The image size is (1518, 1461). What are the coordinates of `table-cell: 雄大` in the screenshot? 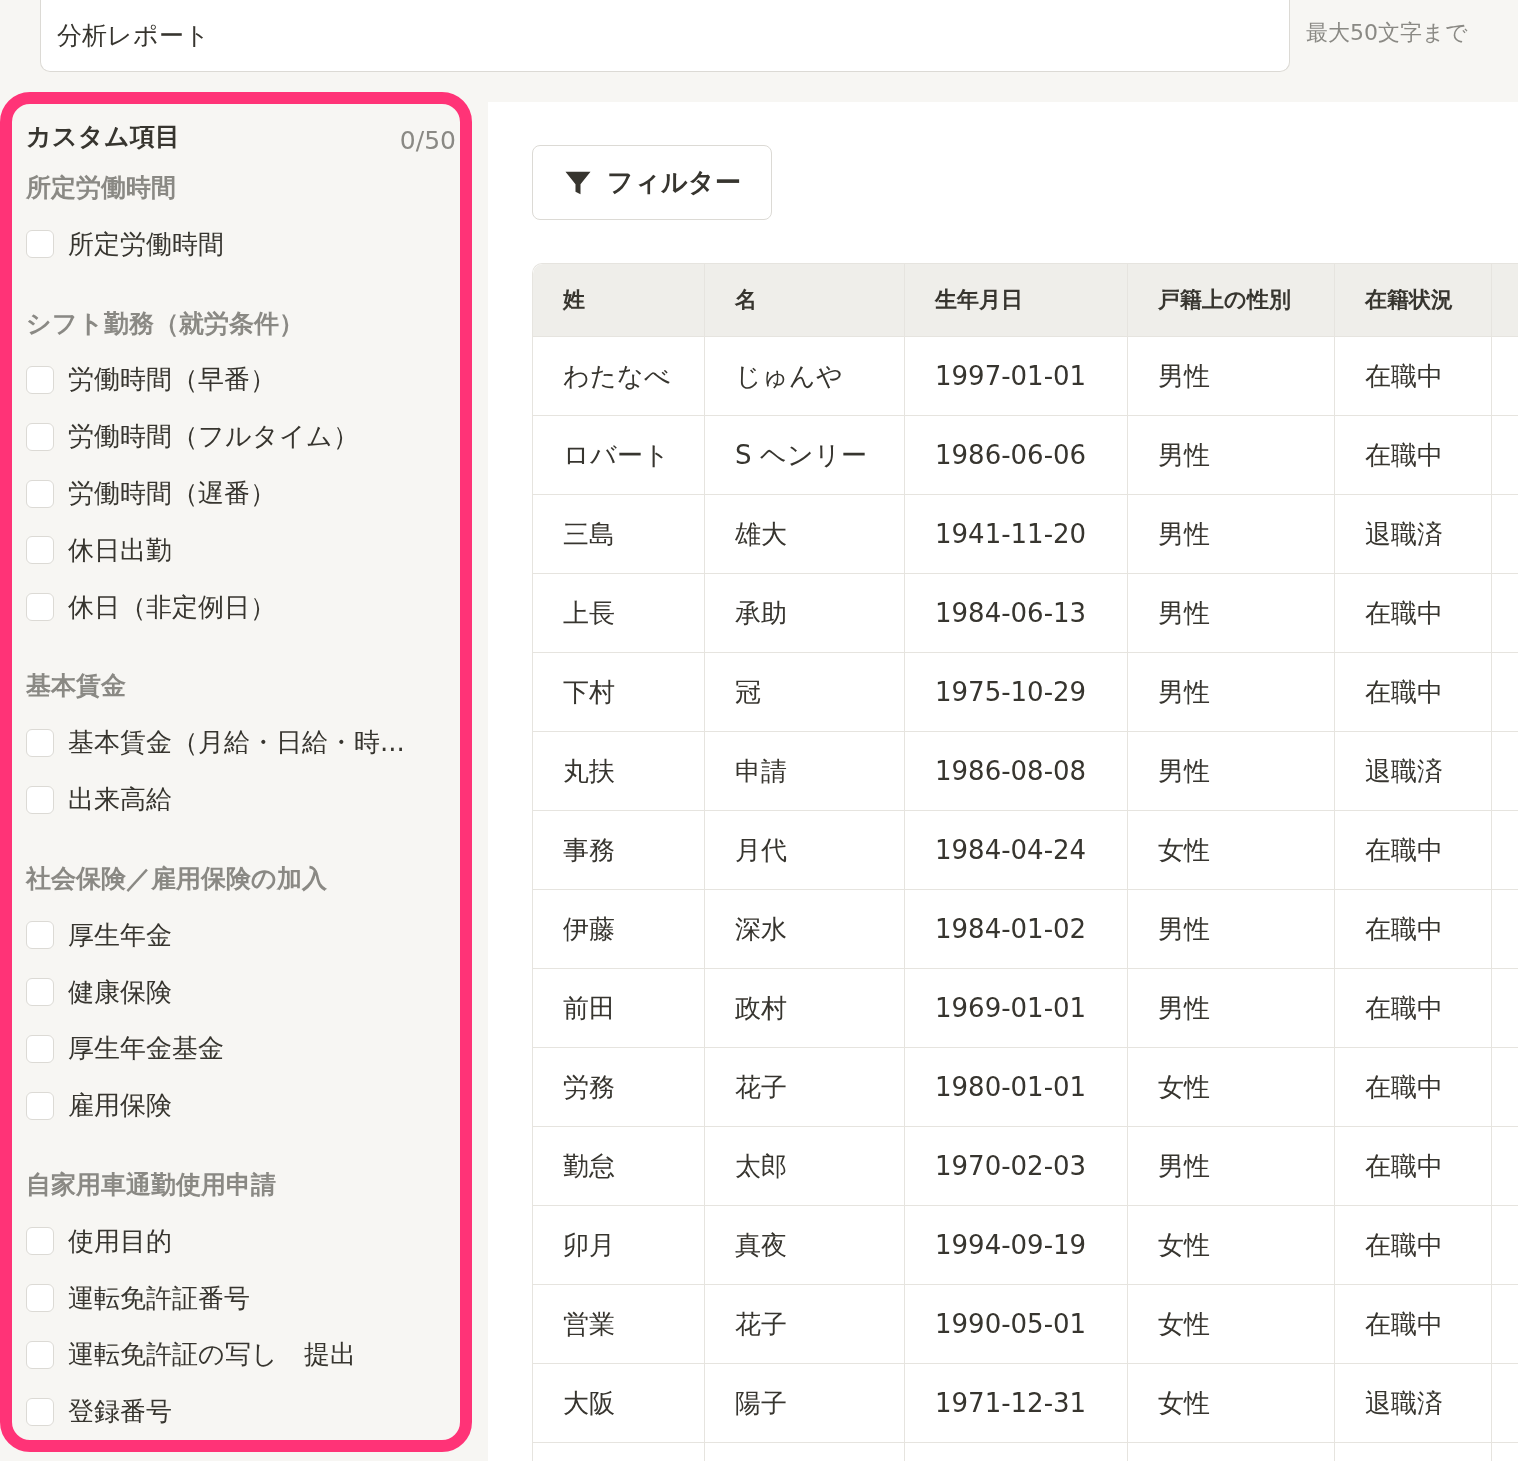 It's located at (805, 533).